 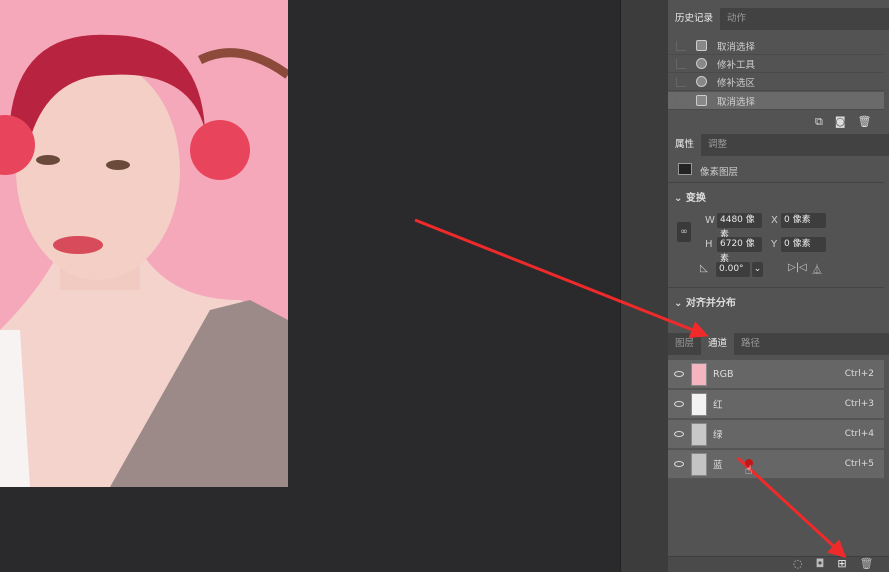 I want to click on channel-row-red: 红 Ctrl+3, so click(x=776, y=404).